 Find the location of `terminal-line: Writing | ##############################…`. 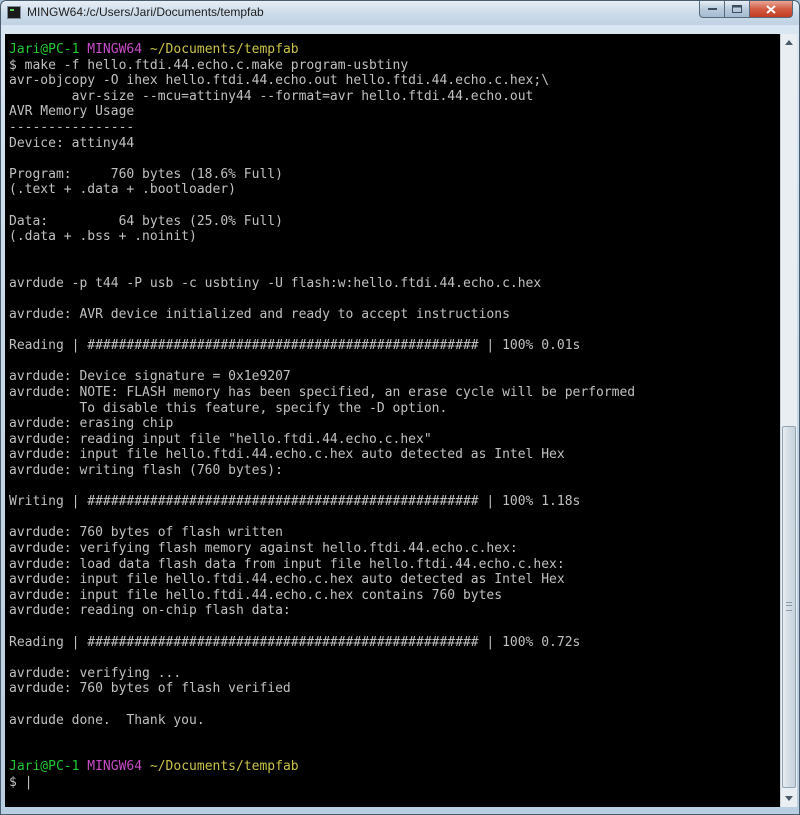

terminal-line: Writing | ##############################… is located at coordinates (295, 502).